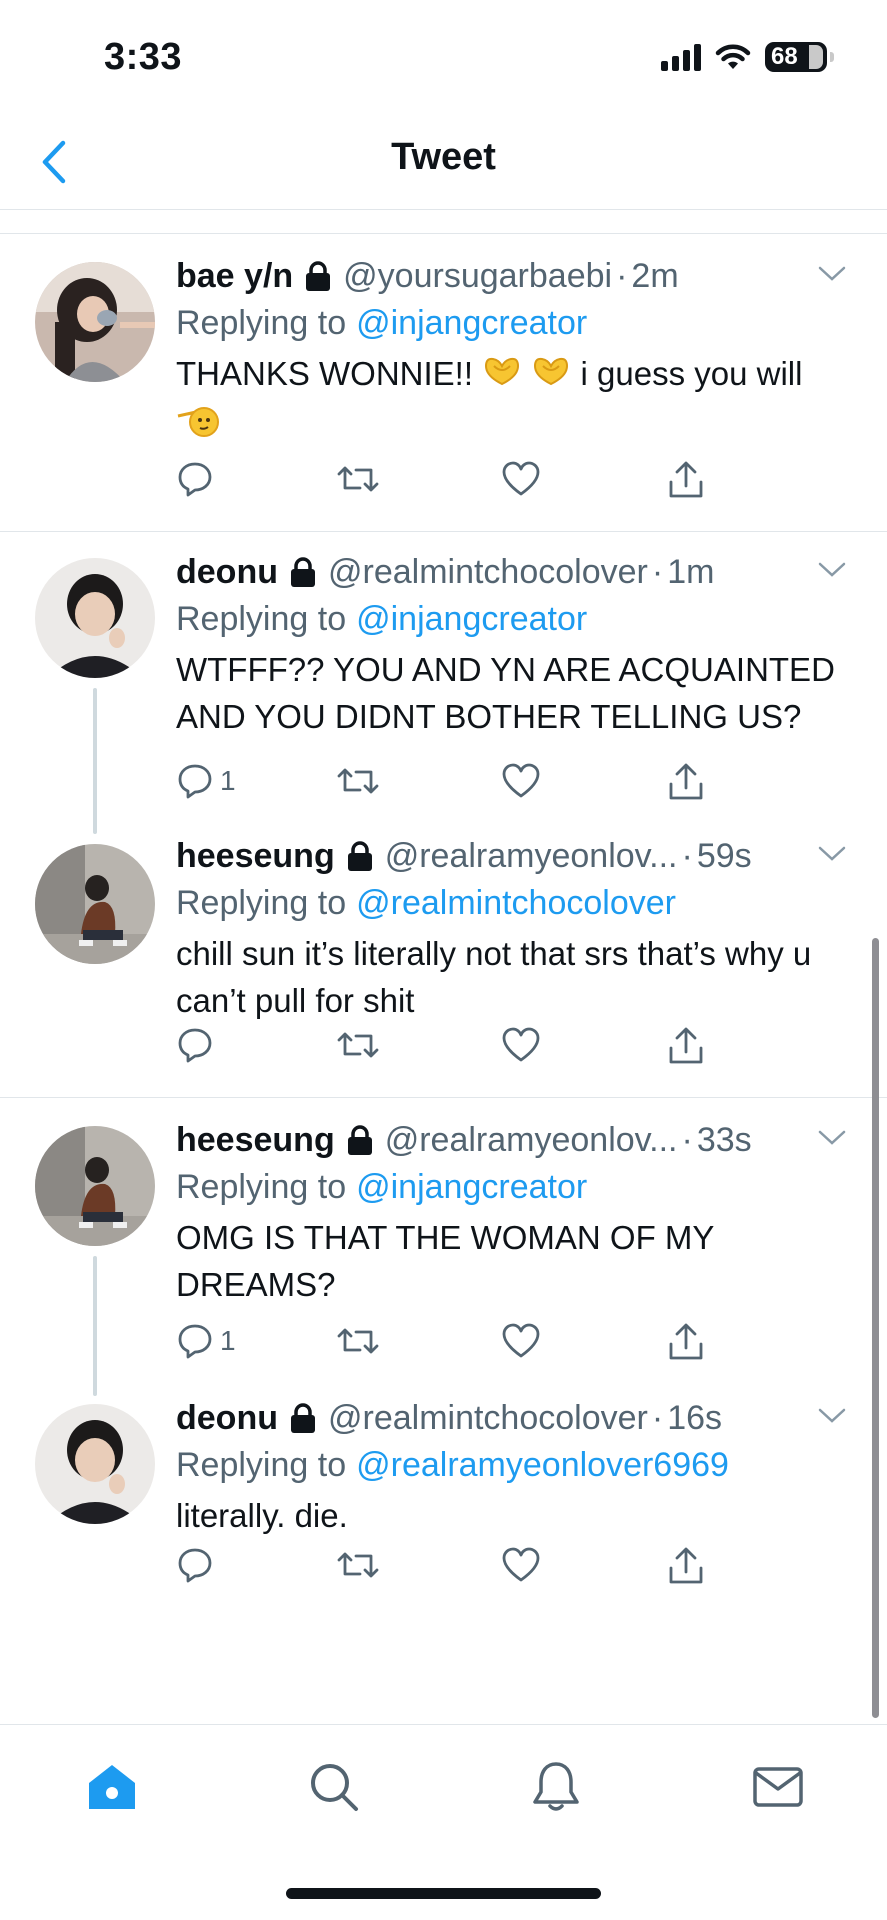 This screenshot has height=1920, width=887. I want to click on nav-header: Tweet, so click(443, 160).